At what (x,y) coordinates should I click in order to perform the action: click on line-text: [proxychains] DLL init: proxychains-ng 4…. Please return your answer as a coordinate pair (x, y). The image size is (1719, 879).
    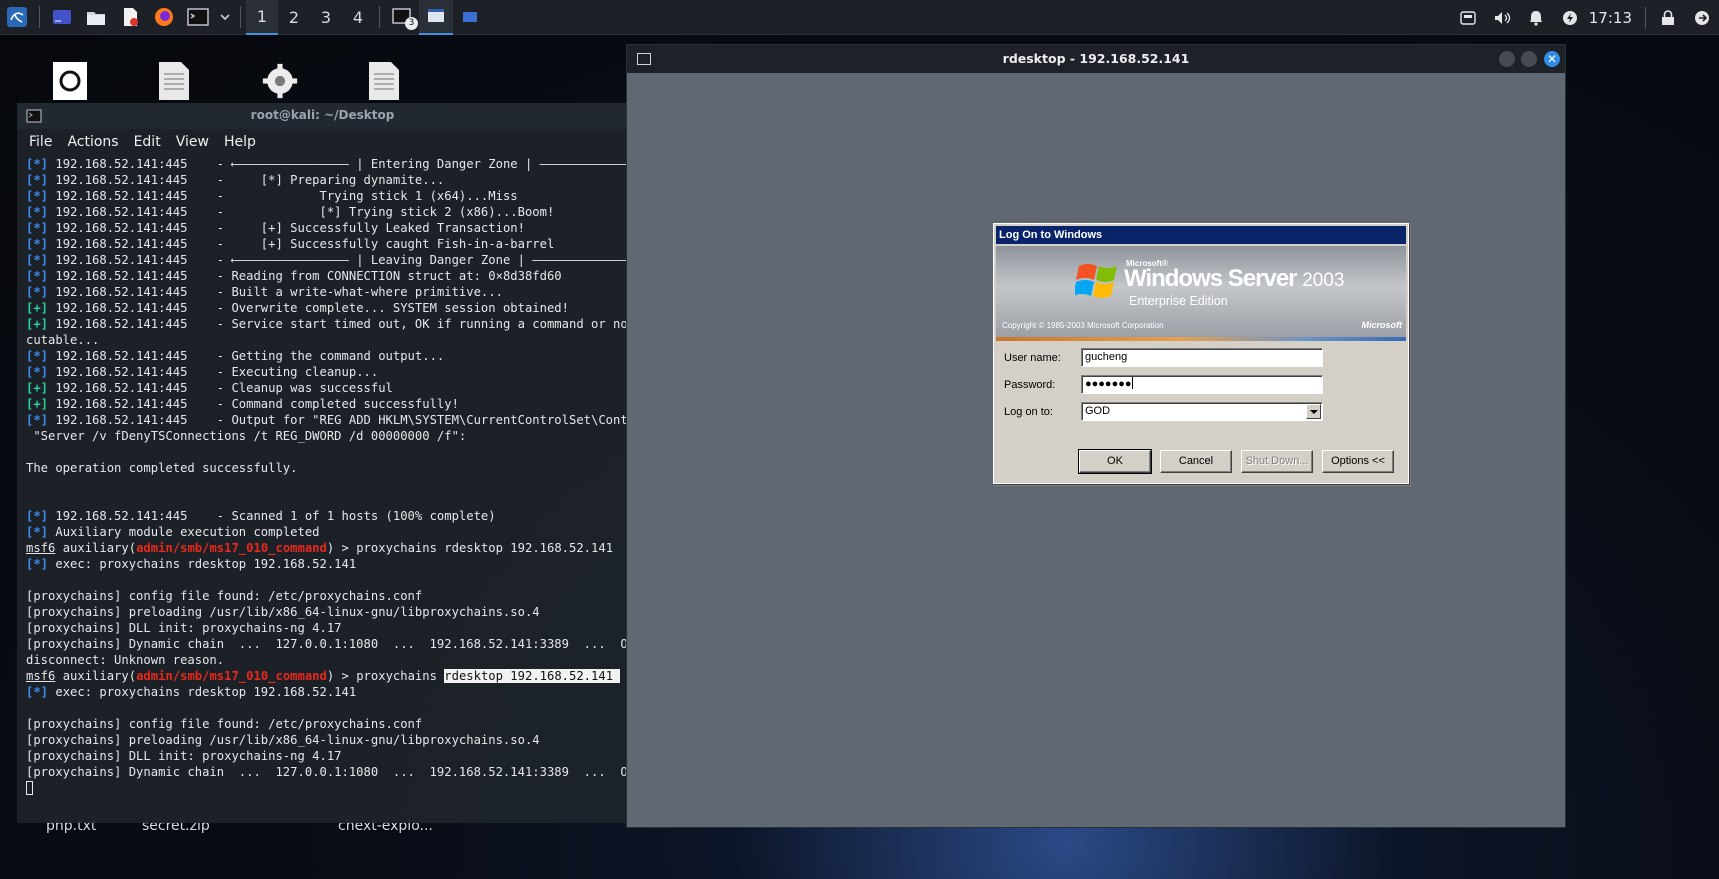
    Looking at the image, I should click on (184, 756).